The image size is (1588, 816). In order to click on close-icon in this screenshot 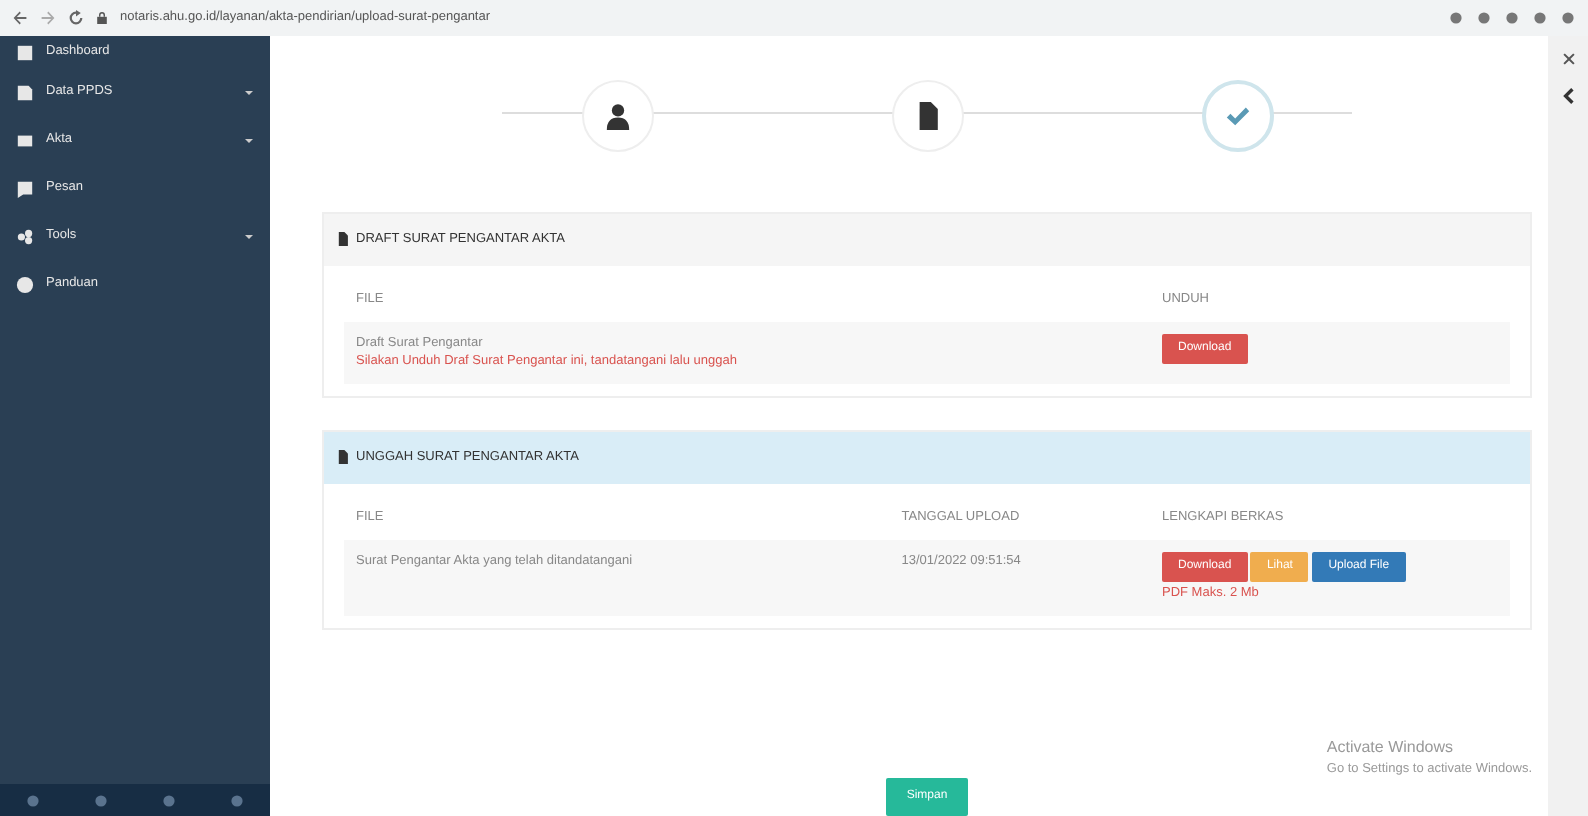, I will do `click(1568, 59)`.